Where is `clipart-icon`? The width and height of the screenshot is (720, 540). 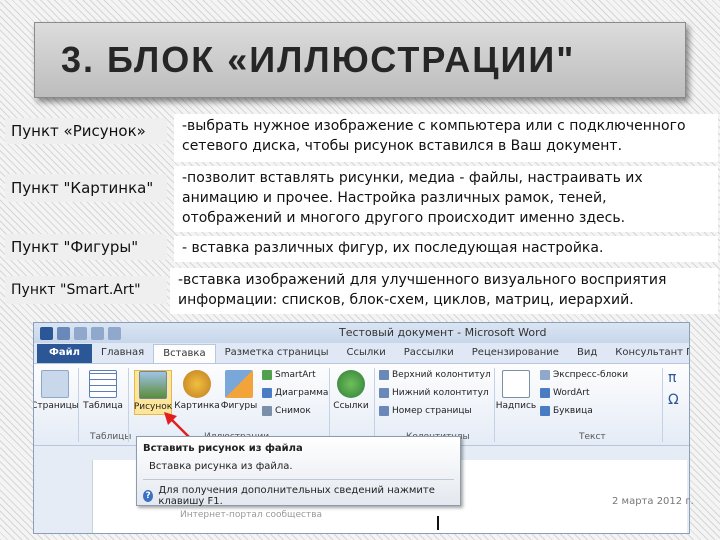 clipart-icon is located at coordinates (197, 384).